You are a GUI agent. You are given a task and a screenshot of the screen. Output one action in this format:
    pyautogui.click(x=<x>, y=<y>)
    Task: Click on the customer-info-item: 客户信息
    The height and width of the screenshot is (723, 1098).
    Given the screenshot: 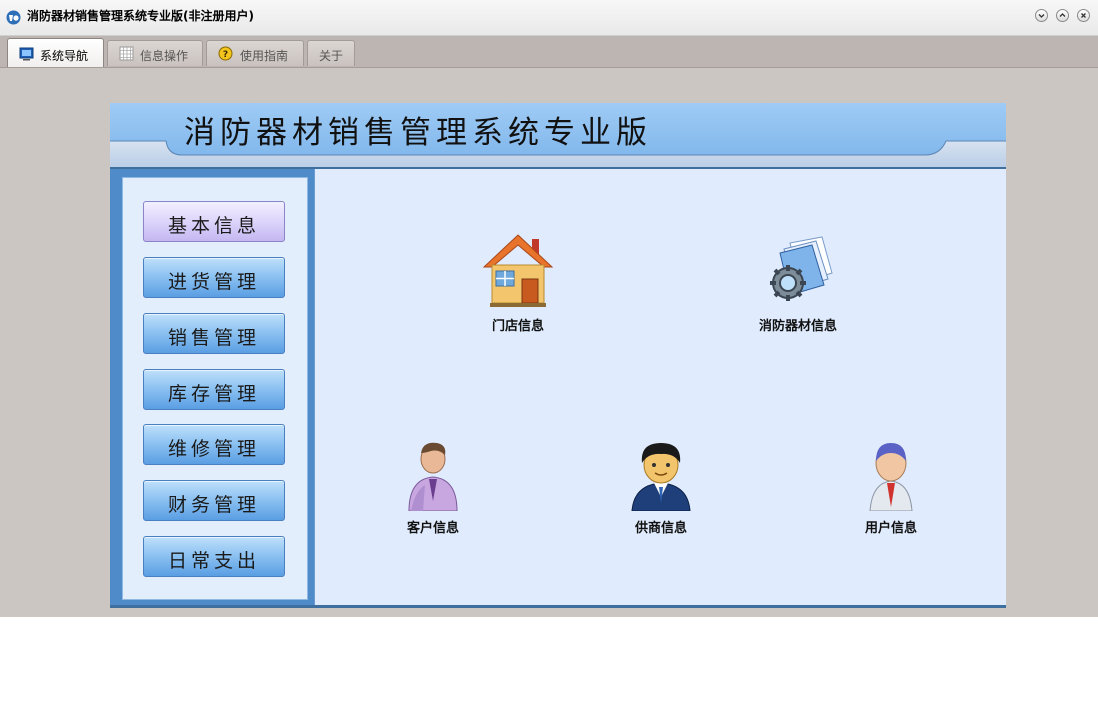 What is the action you would take?
    pyautogui.click(x=433, y=487)
    